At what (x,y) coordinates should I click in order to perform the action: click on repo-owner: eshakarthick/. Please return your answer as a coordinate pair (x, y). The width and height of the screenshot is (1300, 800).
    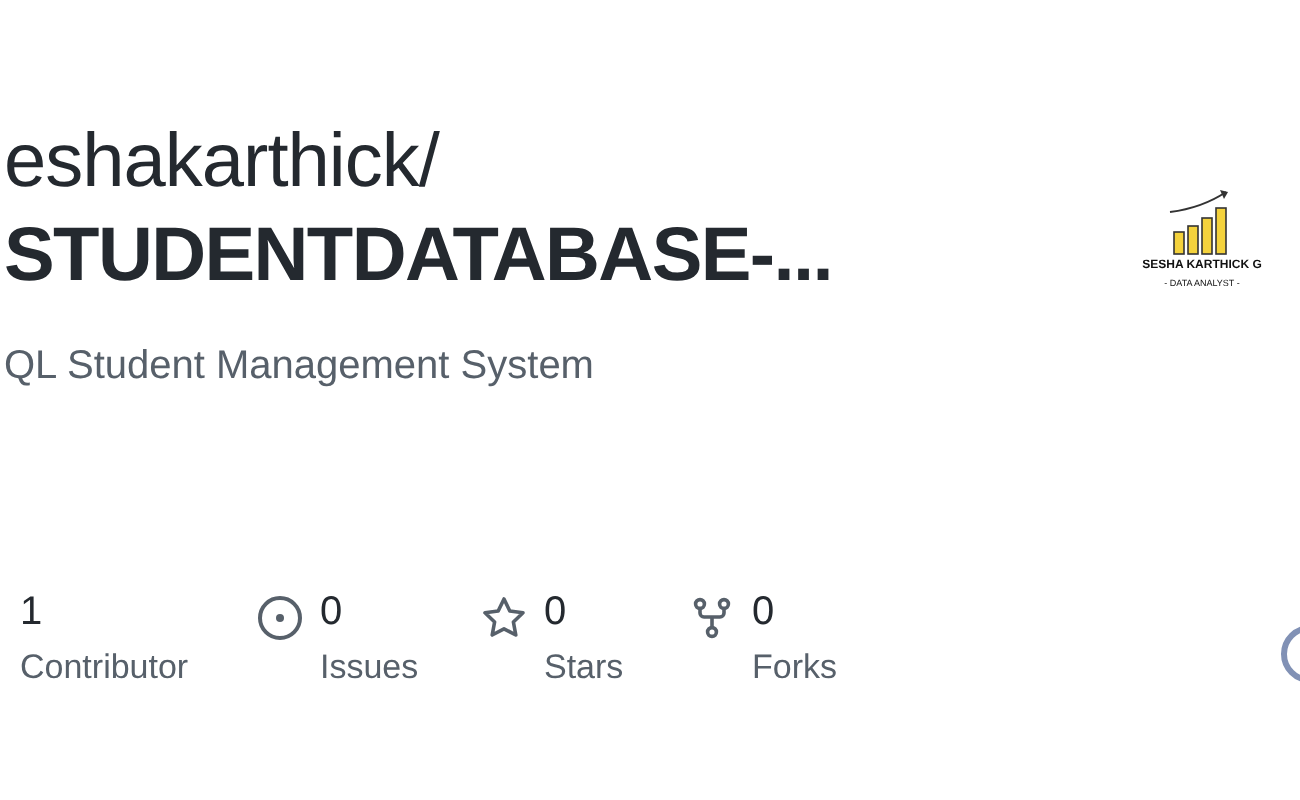
    Looking at the image, I should click on (223, 163).